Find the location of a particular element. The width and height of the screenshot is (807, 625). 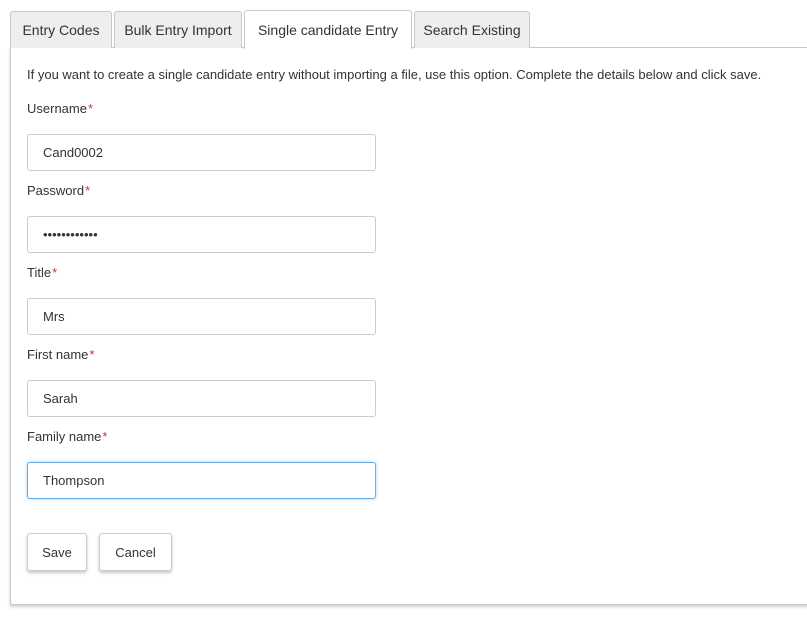

cancel-button: Cancel is located at coordinates (135, 552).